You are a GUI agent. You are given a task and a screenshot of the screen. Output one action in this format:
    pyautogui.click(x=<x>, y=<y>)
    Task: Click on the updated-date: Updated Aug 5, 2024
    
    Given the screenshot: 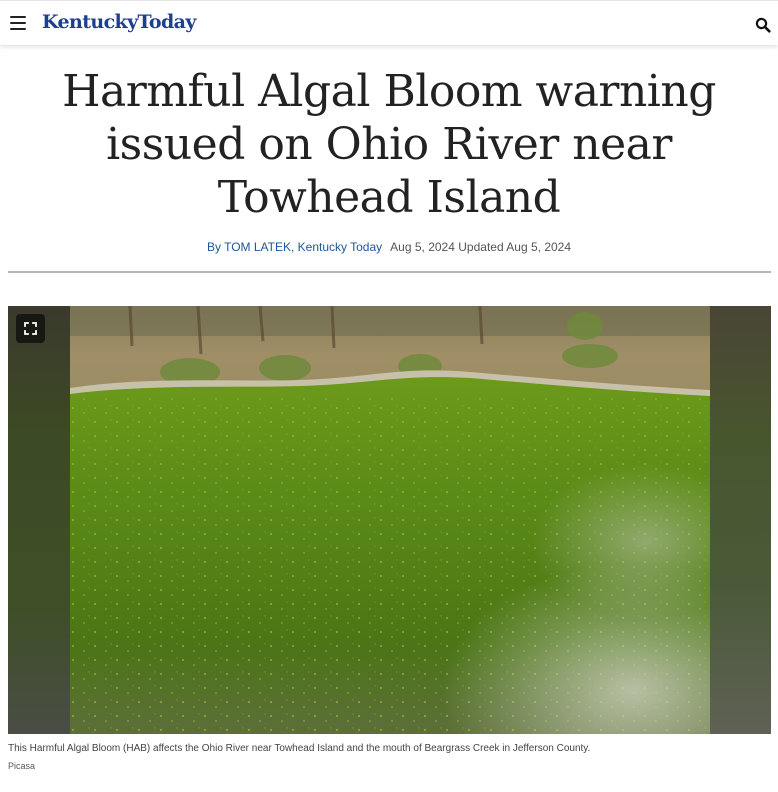 What is the action you would take?
    pyautogui.click(x=515, y=247)
    